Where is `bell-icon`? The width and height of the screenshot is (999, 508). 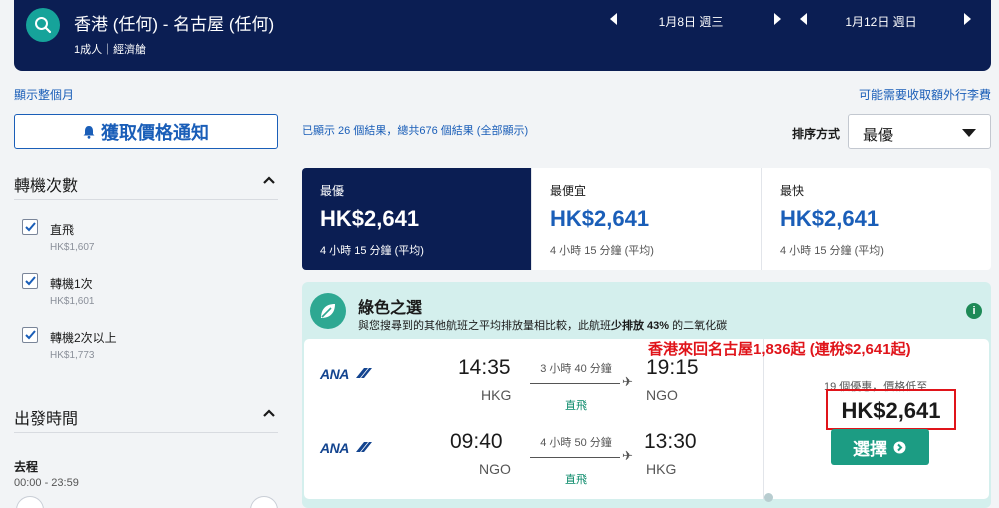
bell-icon is located at coordinates (89, 132).